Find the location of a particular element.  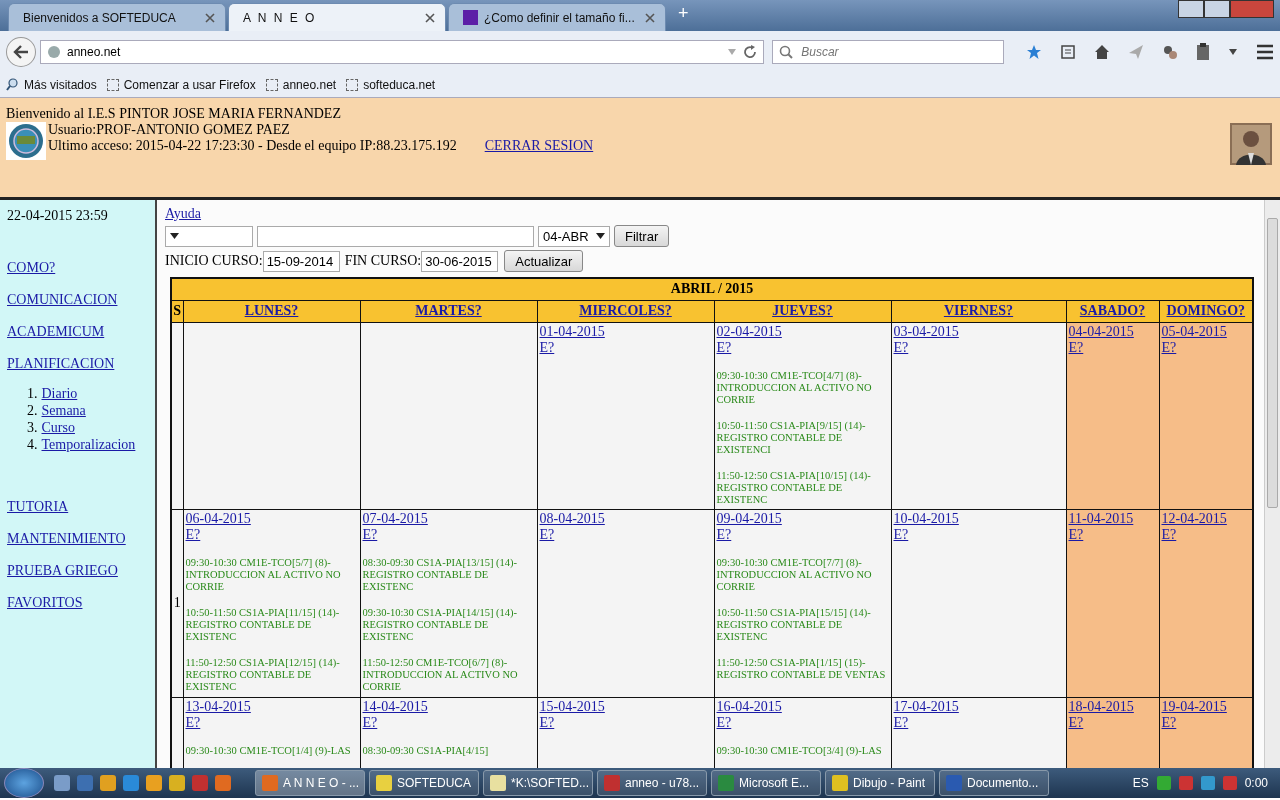

start-date-field: 15-09-2014 is located at coordinates (301, 261).